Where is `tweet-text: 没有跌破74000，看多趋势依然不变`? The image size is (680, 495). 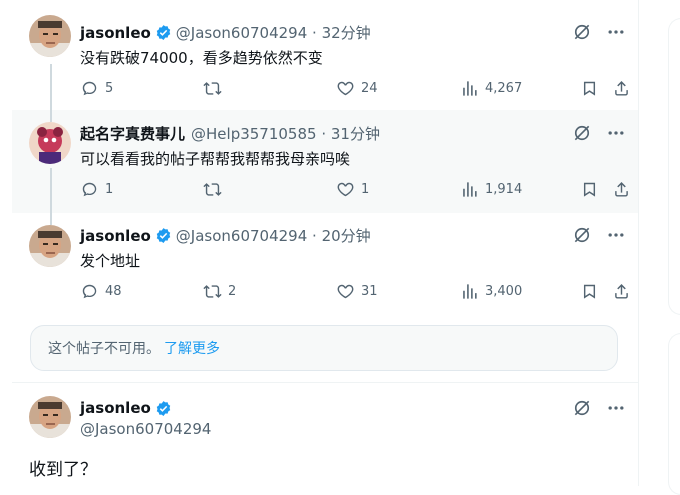
tweet-text: 没有跌破74000，看多趋势依然不变 is located at coordinates (201, 58).